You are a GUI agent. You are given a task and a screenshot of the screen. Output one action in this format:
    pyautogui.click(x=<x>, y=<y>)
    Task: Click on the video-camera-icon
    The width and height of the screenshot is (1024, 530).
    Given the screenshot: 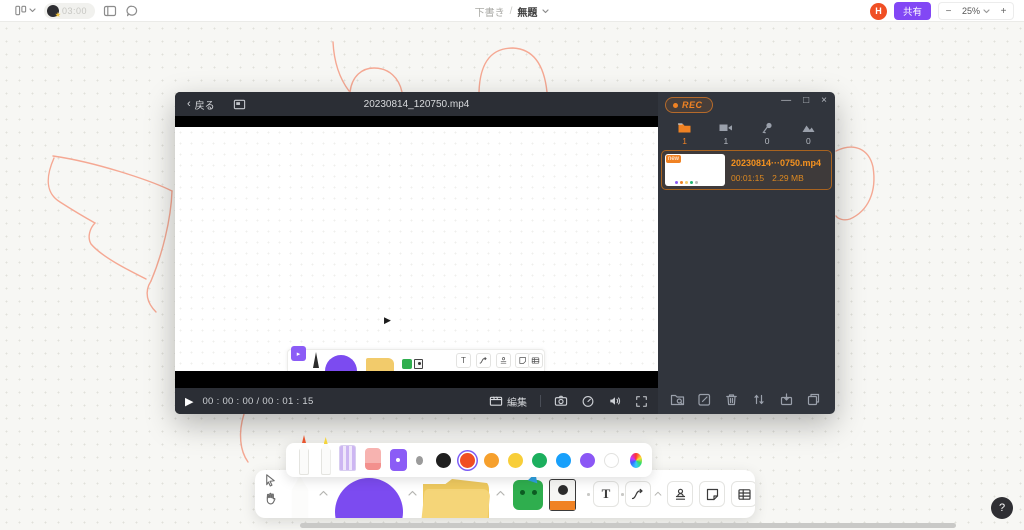 What is the action you would take?
    pyautogui.click(x=725, y=127)
    